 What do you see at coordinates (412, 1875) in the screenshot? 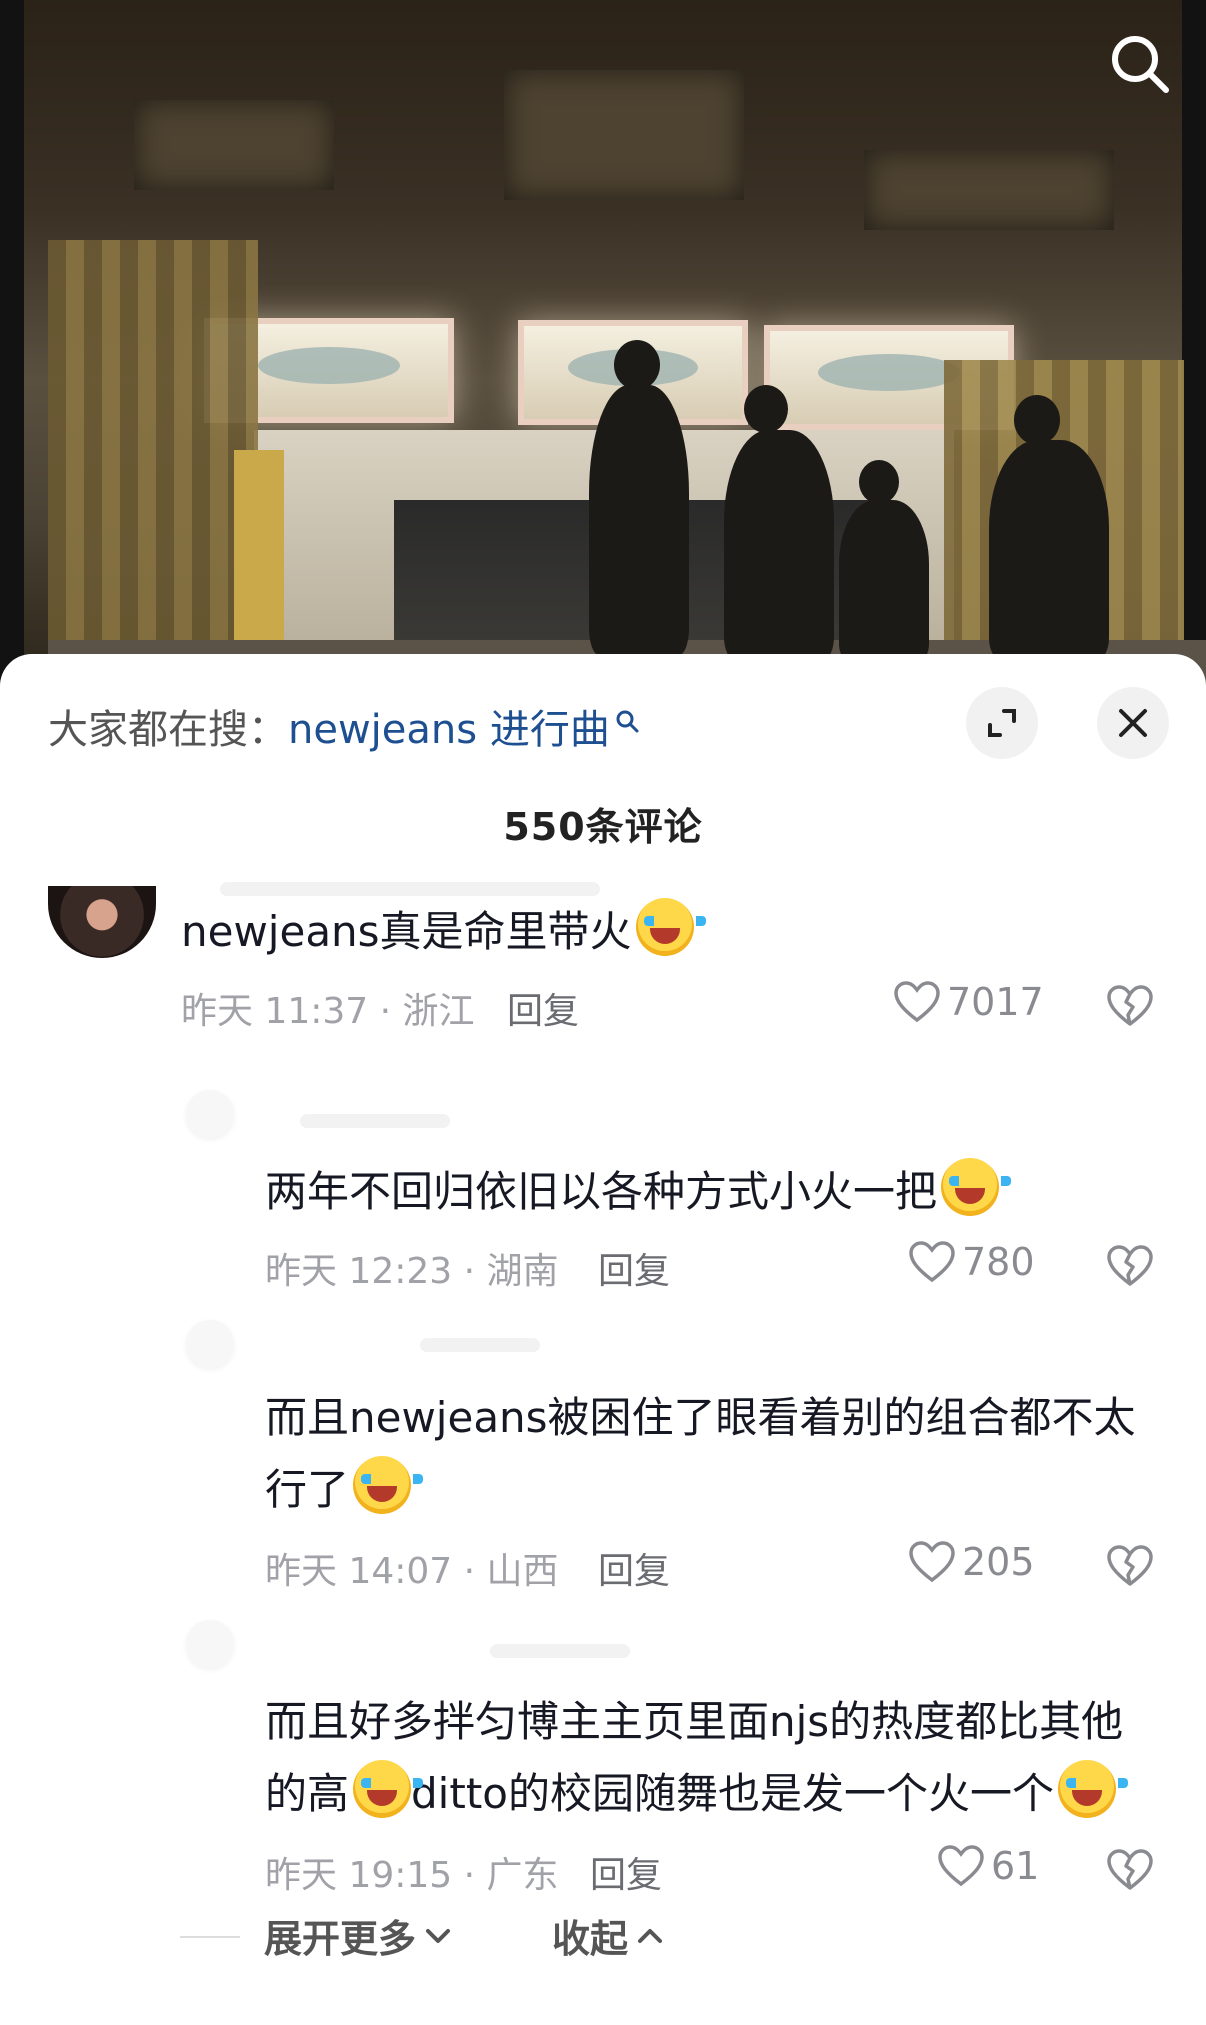
I see `comment-time-location: 昨天 19:15 · 广东` at bounding box center [412, 1875].